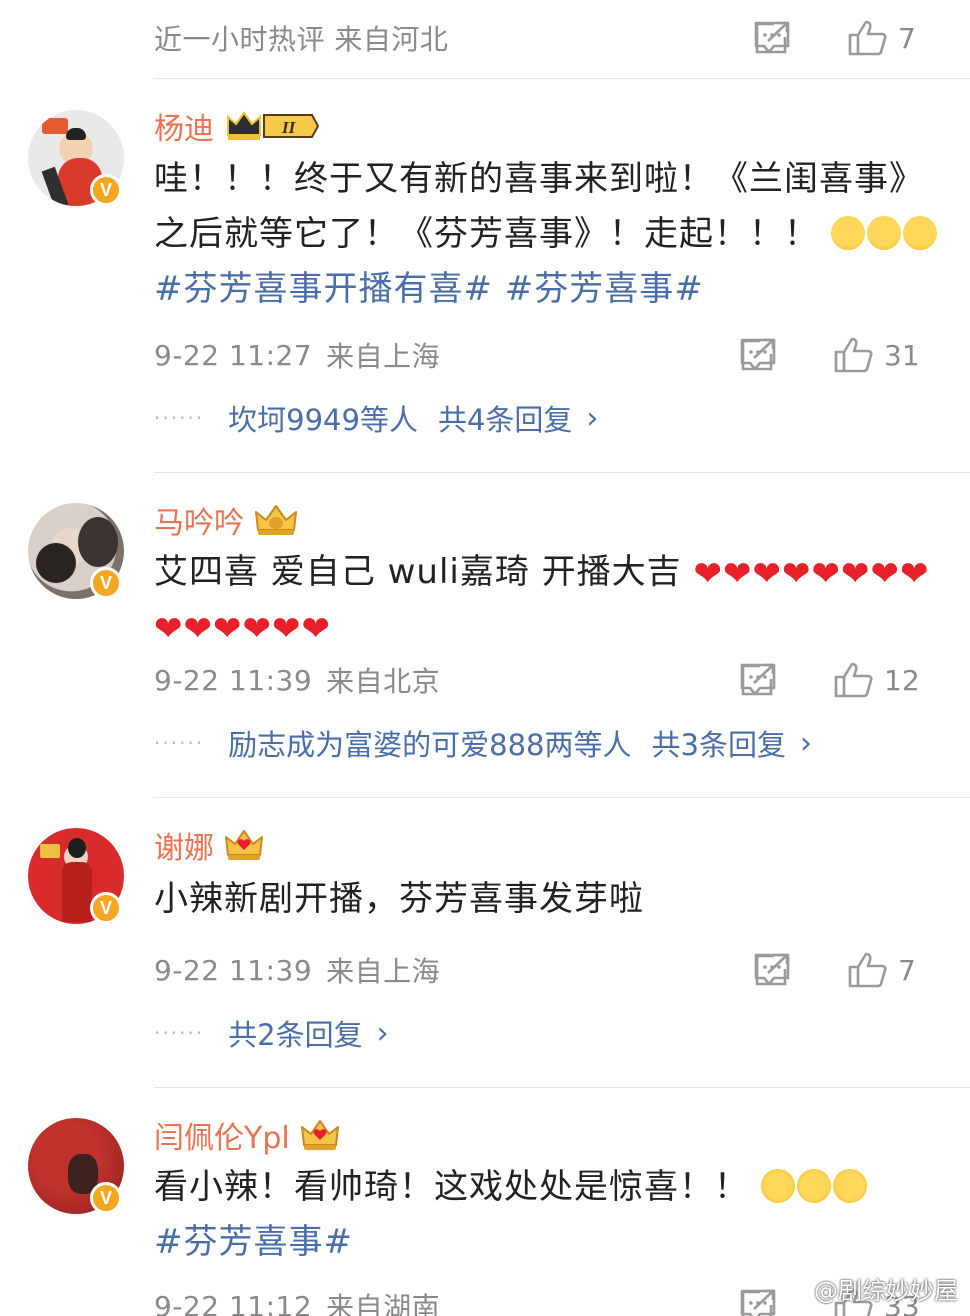 The width and height of the screenshot is (970, 1316). I want to click on like-button: 31, so click(887, 355).